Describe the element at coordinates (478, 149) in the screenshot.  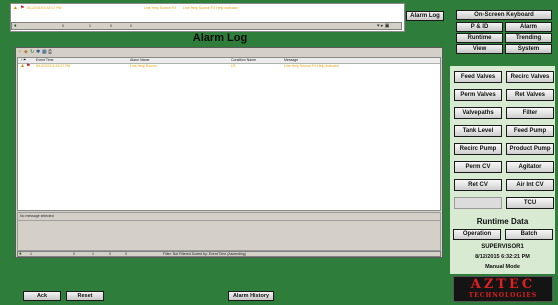
I see `recirc-pump-button: Recirc Pump` at that location.